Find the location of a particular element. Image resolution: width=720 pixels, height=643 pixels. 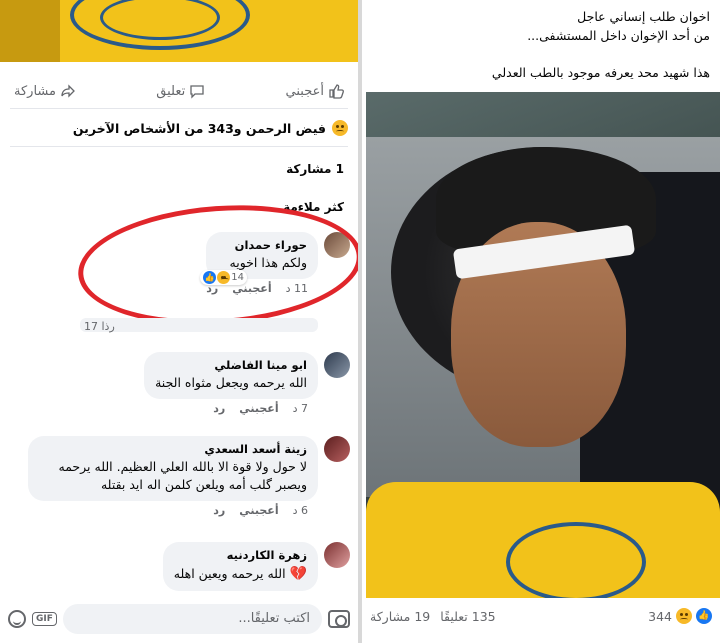

post-actions-bar: أعجبني تعليق مشاركة is located at coordinates (179, 91).